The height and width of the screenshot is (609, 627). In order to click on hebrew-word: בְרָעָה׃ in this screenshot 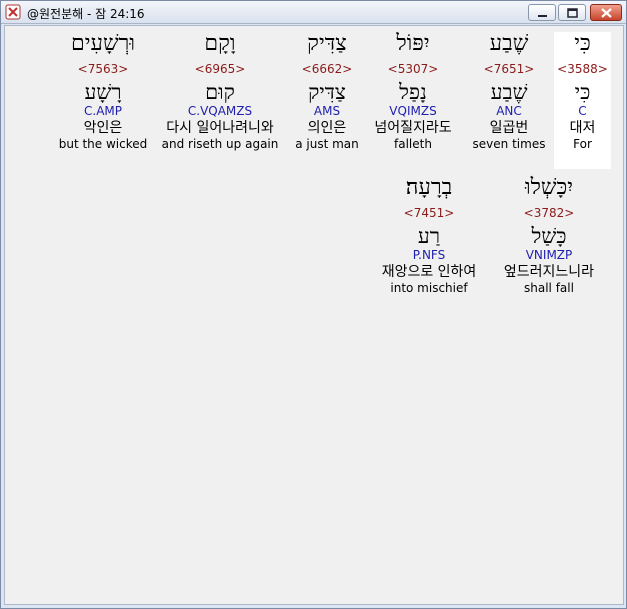, I will do `click(429, 187)`.